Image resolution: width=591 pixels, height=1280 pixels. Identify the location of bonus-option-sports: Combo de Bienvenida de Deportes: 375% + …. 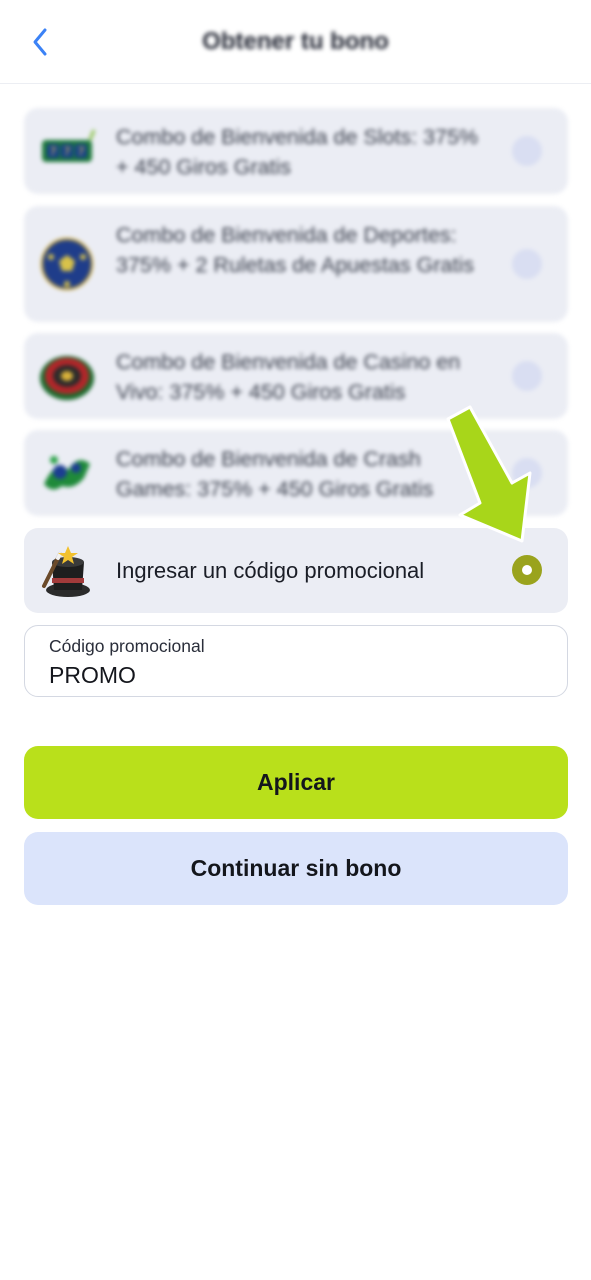
(296, 264).